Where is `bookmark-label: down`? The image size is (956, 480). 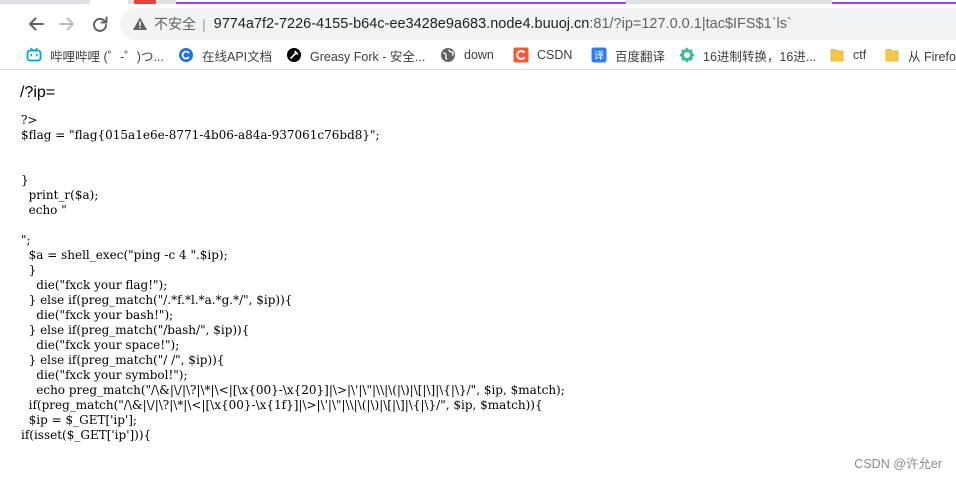 bookmark-label: down is located at coordinates (479, 55).